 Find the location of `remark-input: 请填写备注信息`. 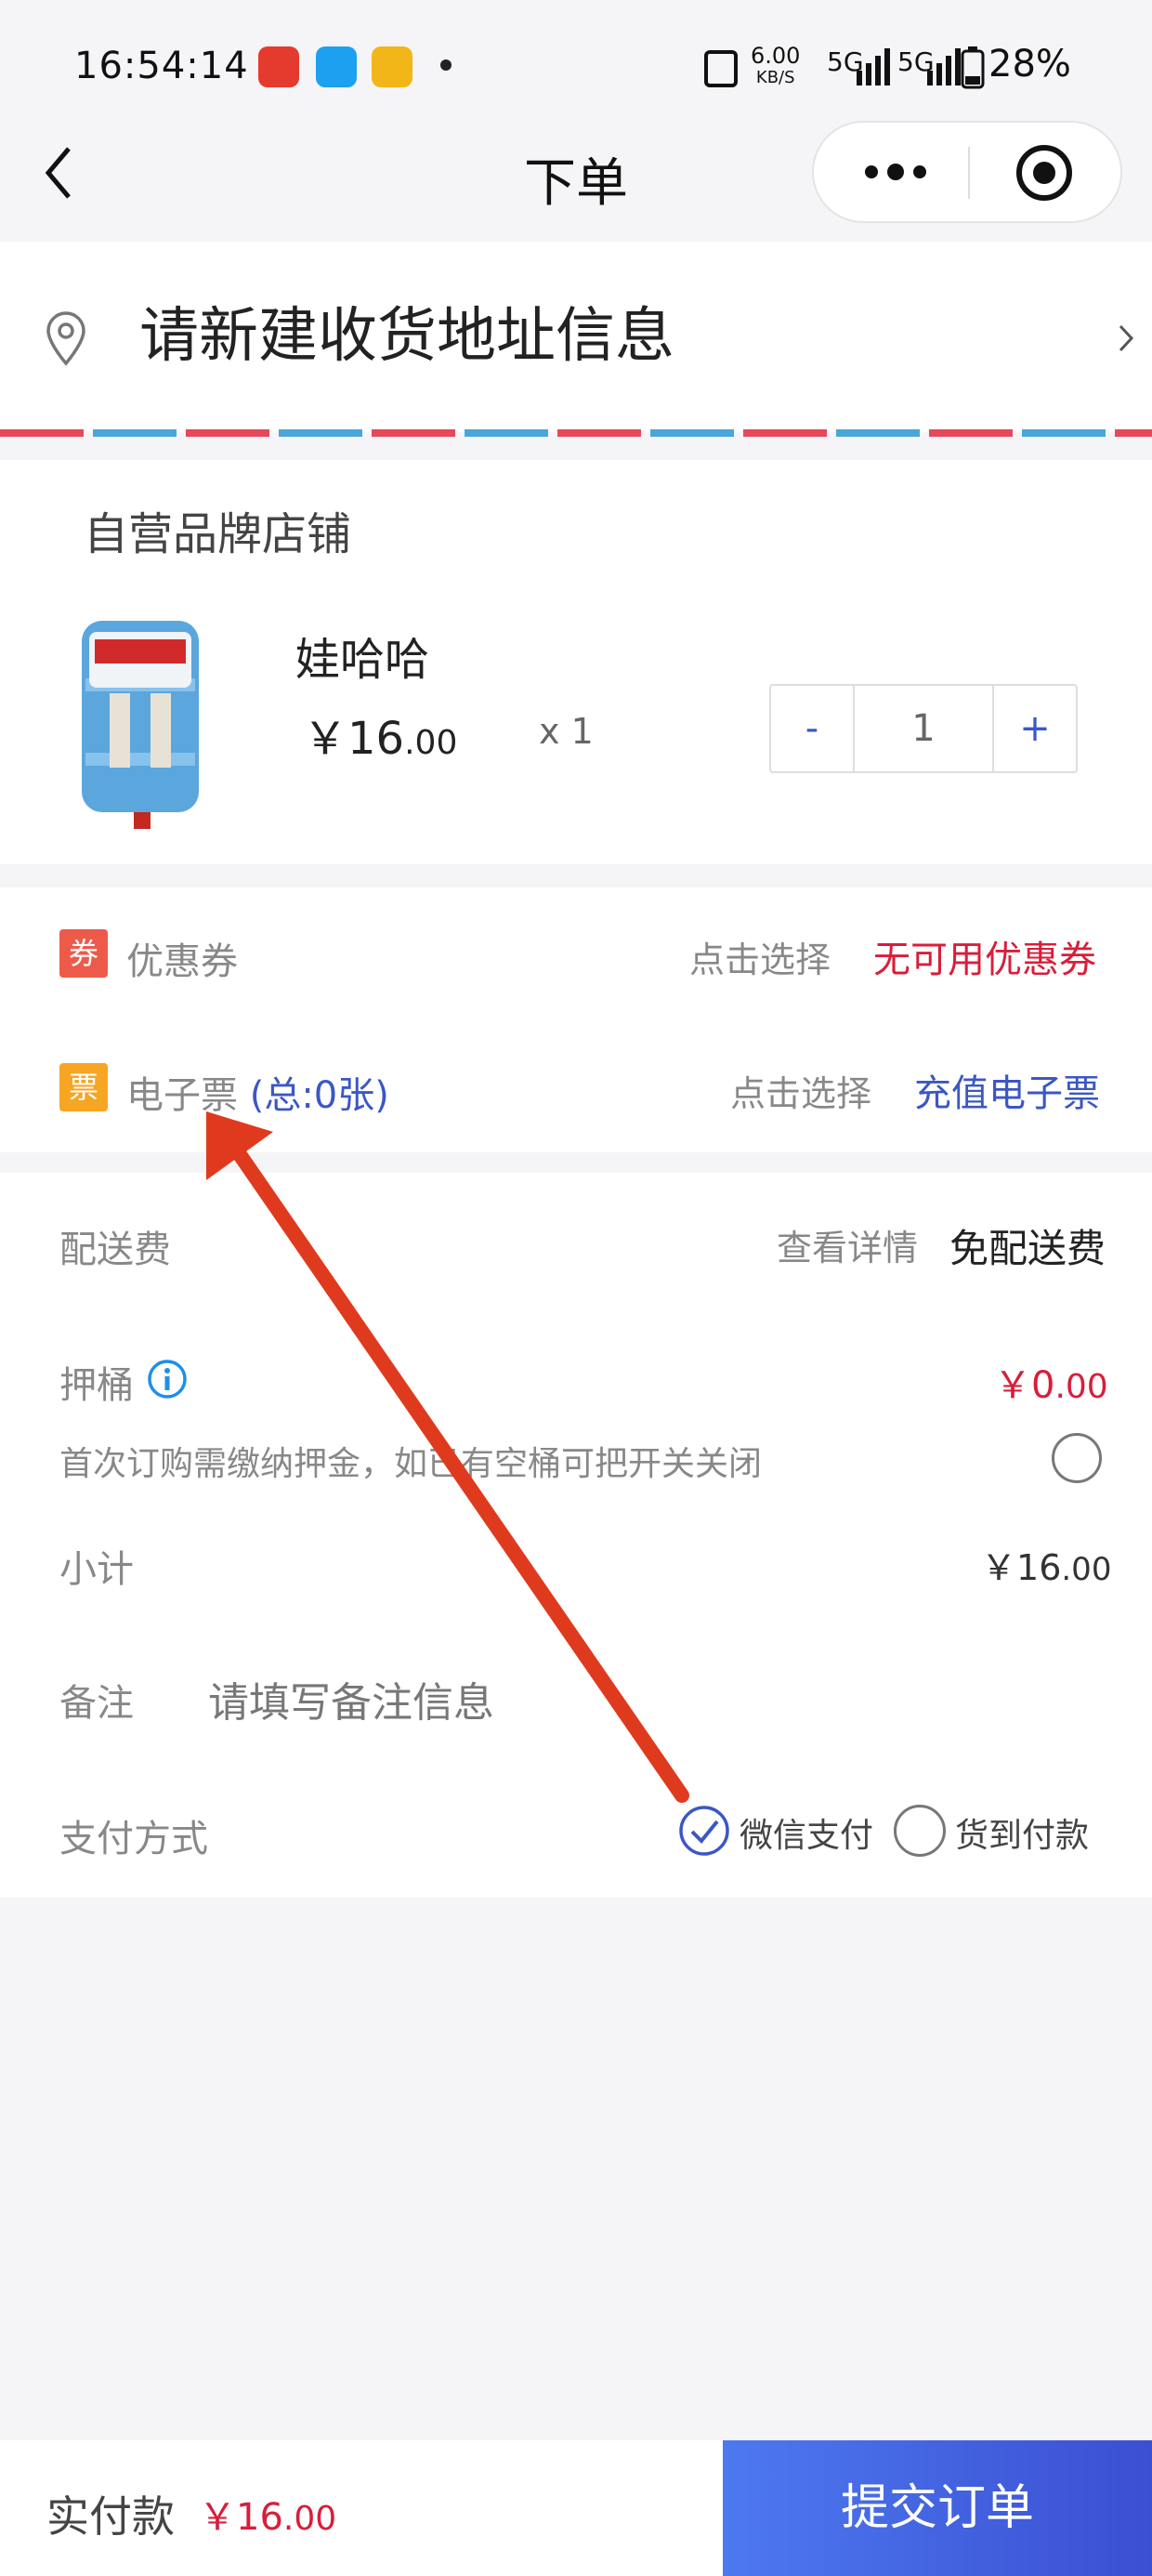

remark-input: 请填写备注信息 is located at coordinates (626, 1698).